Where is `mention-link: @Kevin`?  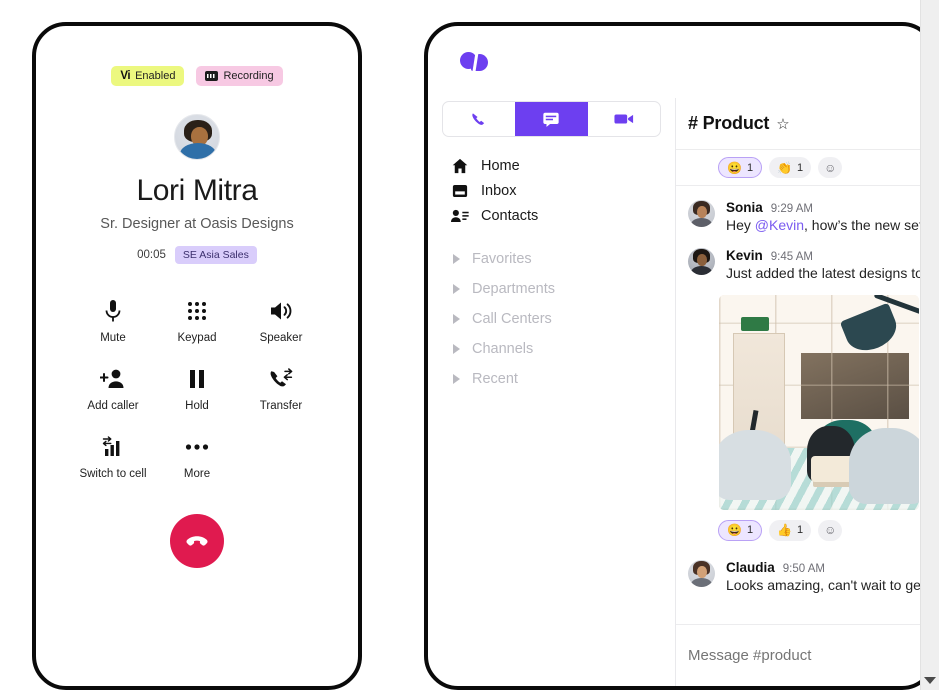 mention-link: @Kevin is located at coordinates (779, 225).